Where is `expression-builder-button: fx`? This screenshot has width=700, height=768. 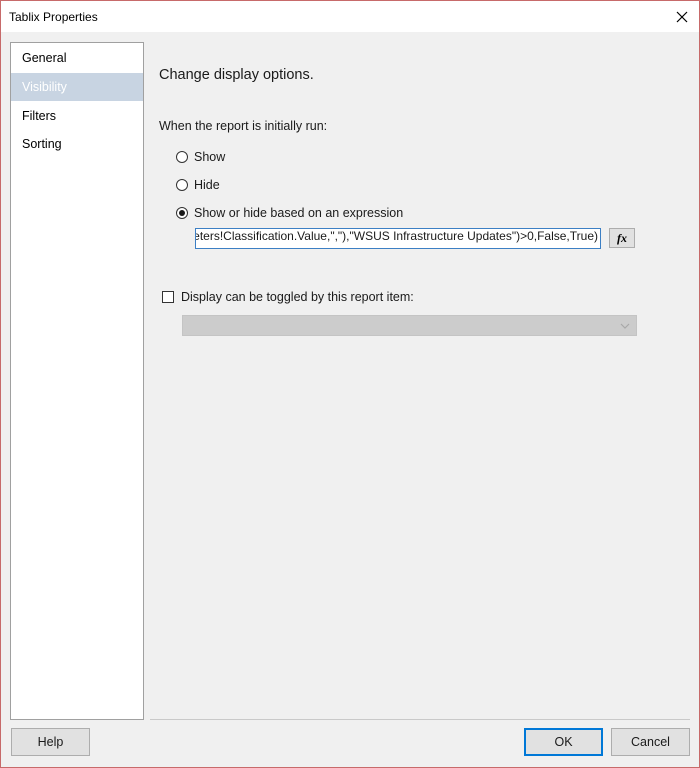
expression-builder-button: fx is located at coordinates (622, 238).